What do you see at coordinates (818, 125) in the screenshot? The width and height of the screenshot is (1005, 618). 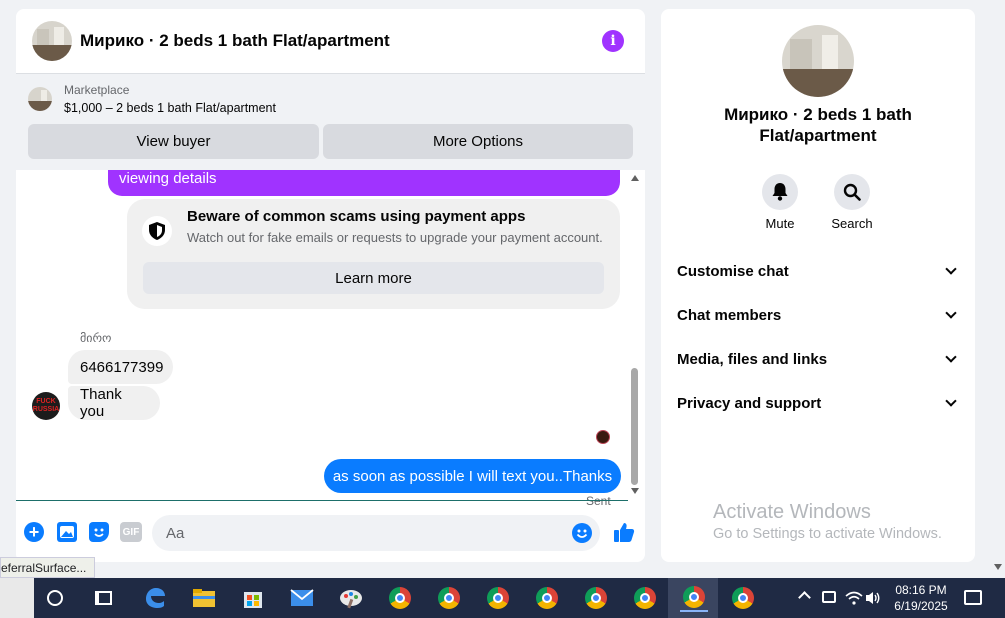 I see `conversation-title: Мирико · 2 beds 1 bath Flat/apartment` at bounding box center [818, 125].